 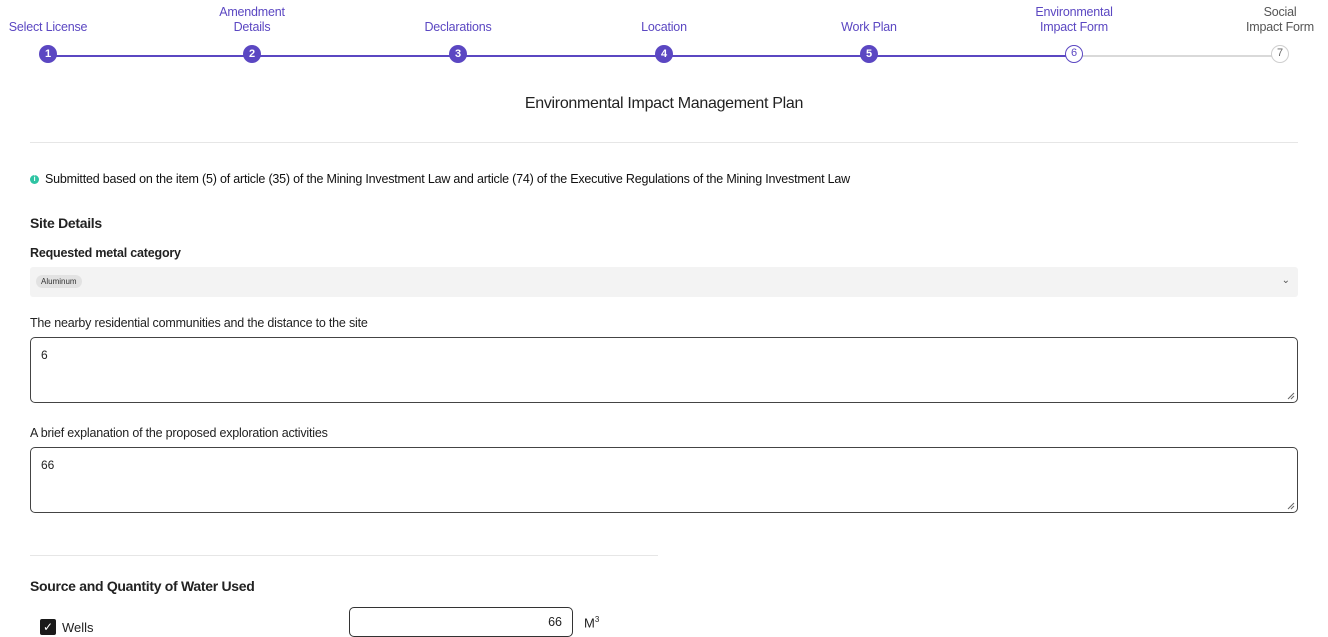 I want to click on residential-value: 6, so click(x=44, y=355).